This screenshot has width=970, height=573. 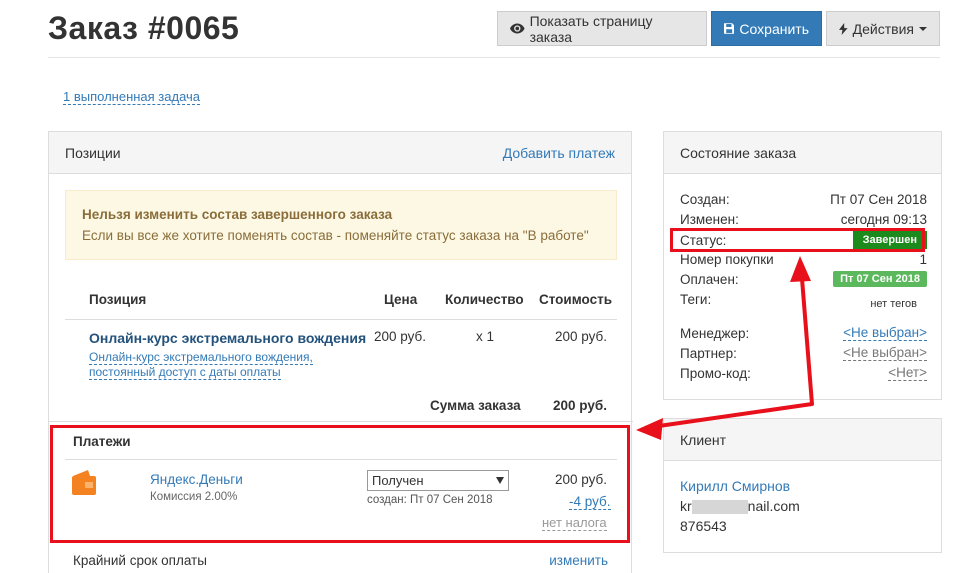 What do you see at coordinates (709, 219) in the screenshot?
I see `changed-label: Изменен:` at bounding box center [709, 219].